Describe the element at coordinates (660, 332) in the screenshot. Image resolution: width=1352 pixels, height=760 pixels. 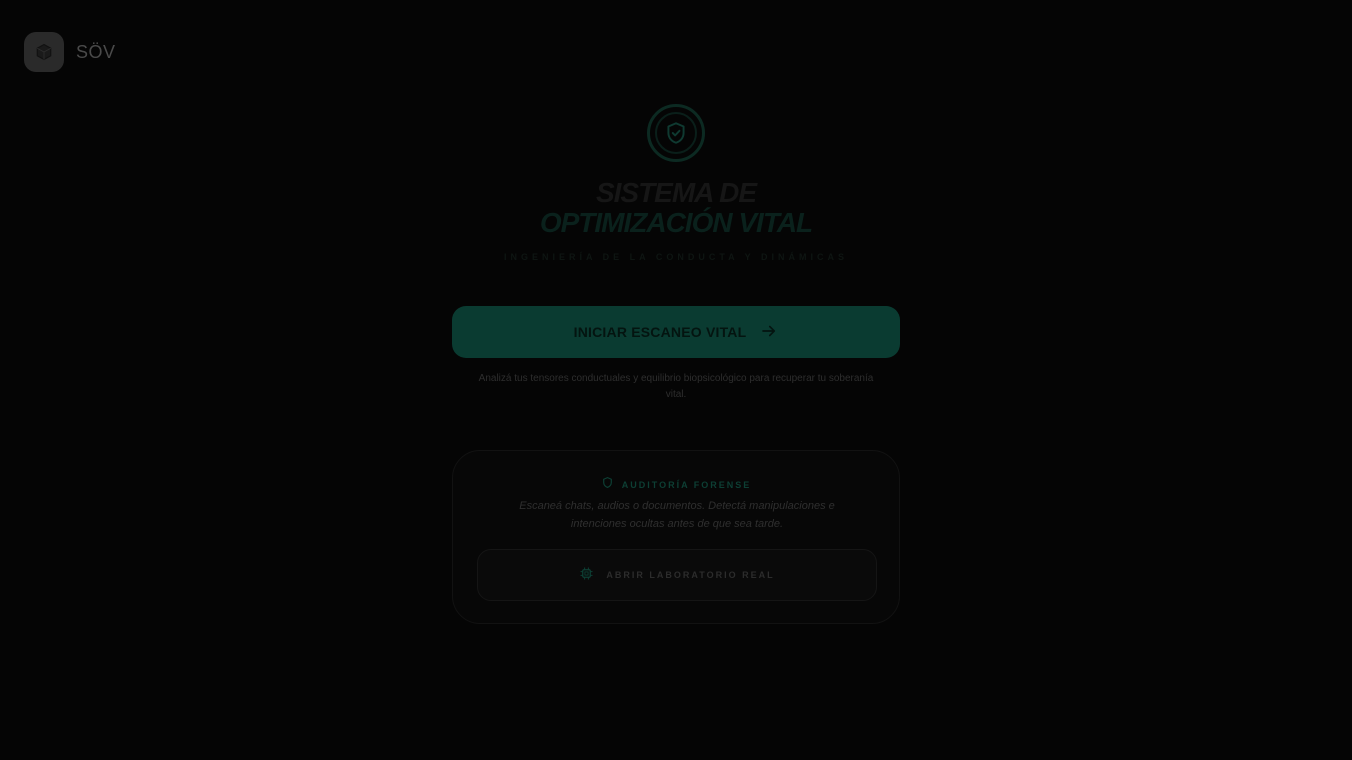
I see `start-scan-label: INICIAR ESCANEO VITAL` at that location.